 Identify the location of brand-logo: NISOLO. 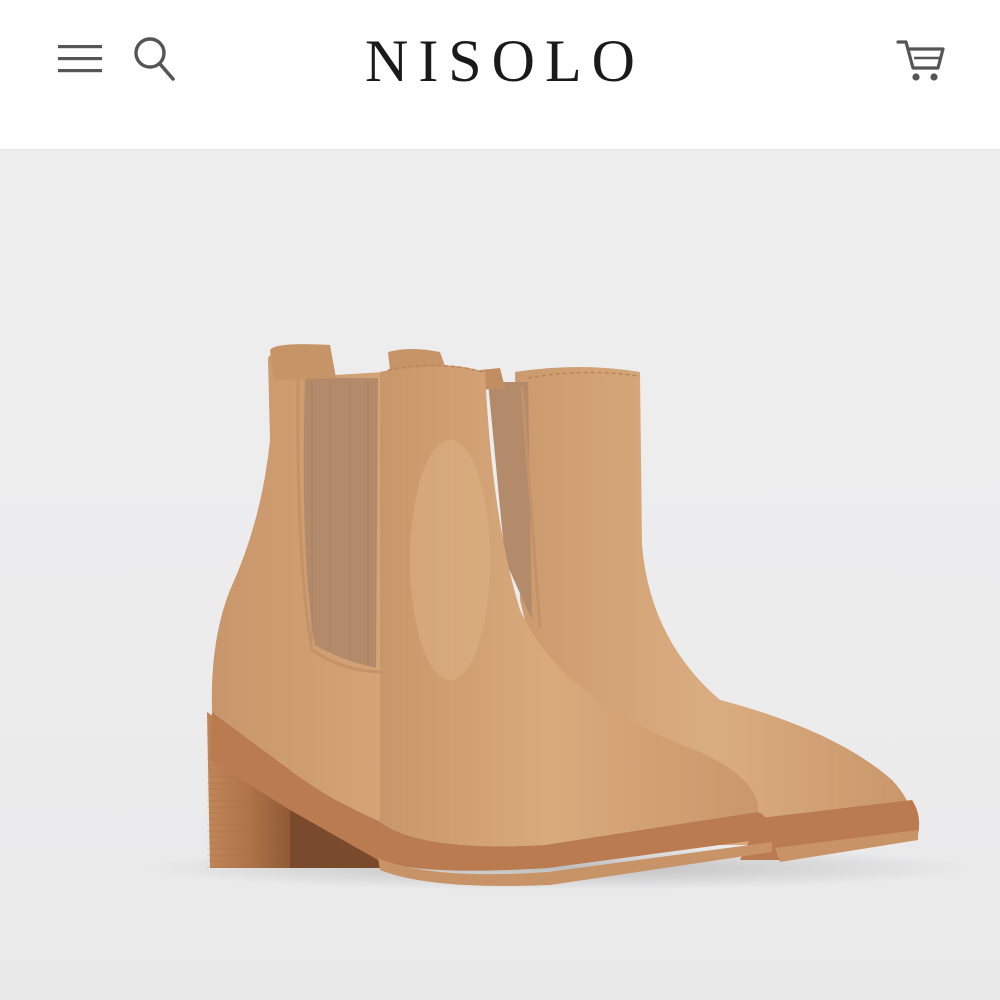
(500, 61).